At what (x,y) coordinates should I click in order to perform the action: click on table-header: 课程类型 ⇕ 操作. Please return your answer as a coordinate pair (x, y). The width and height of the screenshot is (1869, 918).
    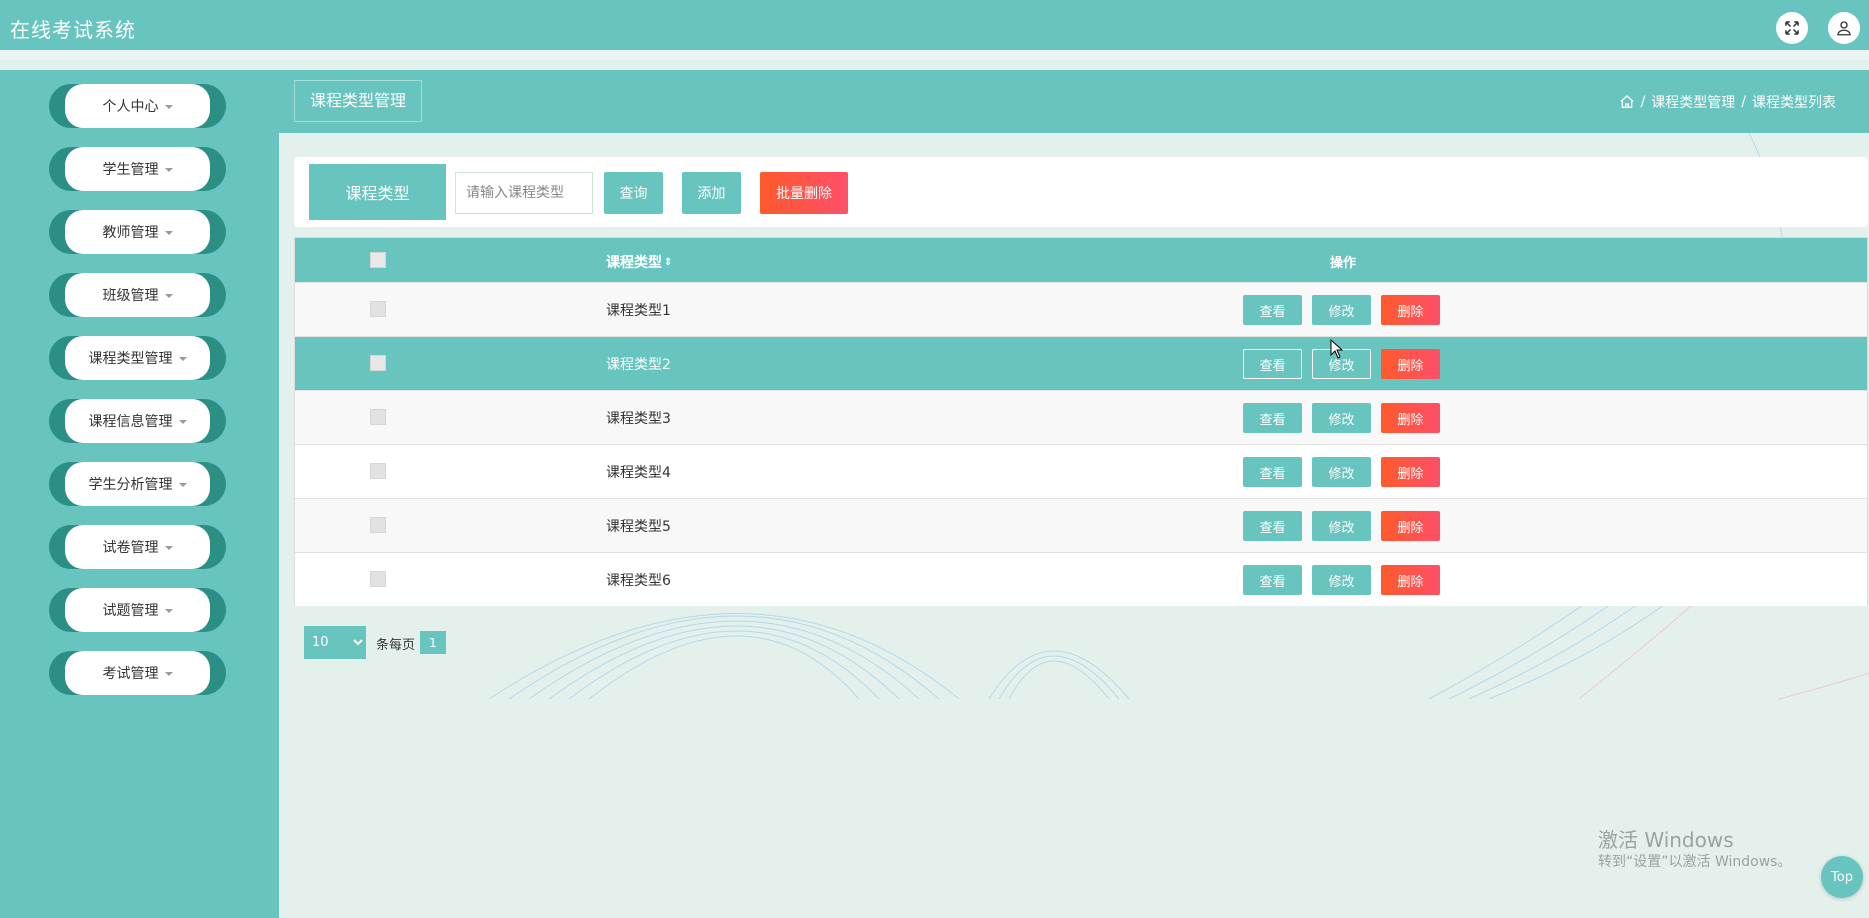
    Looking at the image, I should click on (1081, 260).